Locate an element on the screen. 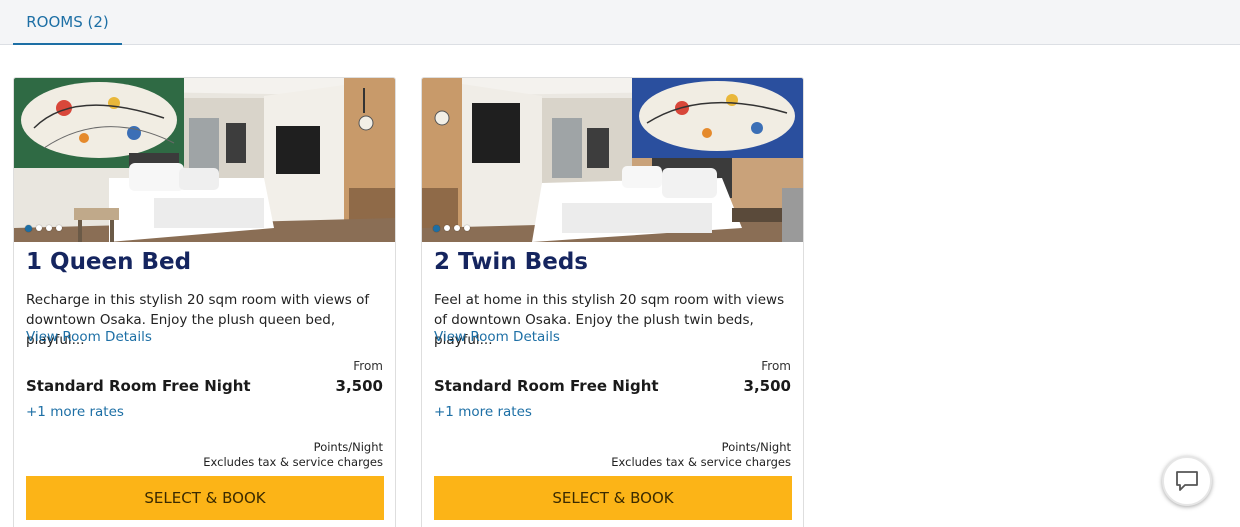  room-title: 1 Queen Bed is located at coordinates (109, 262).